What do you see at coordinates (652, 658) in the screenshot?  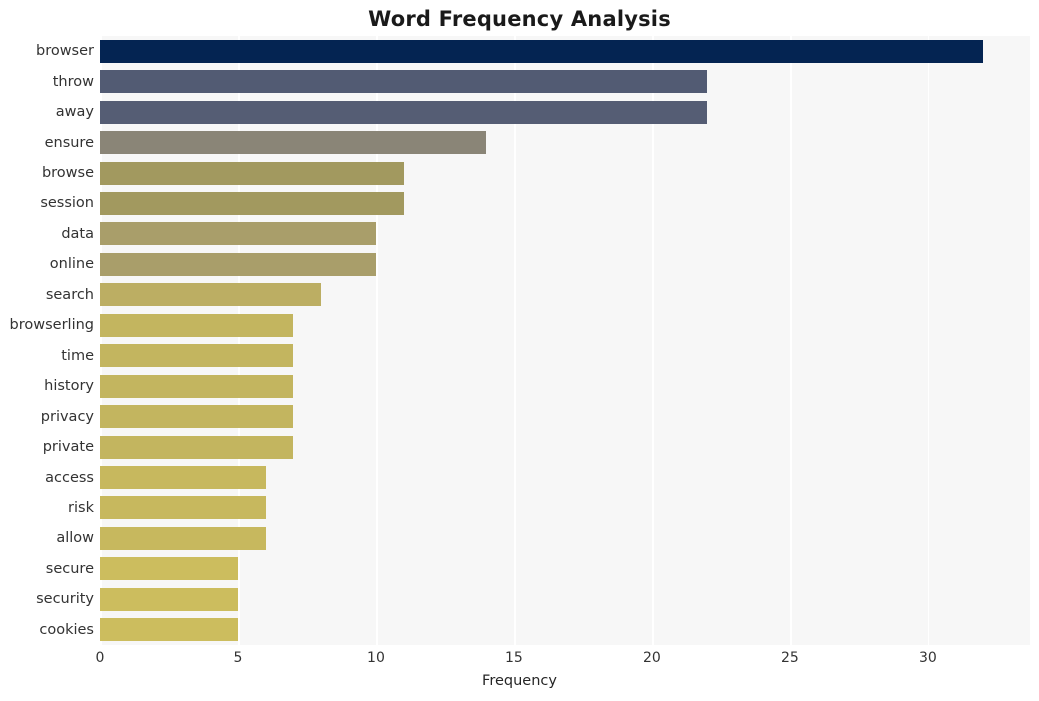 I see `x-tick-label-20: 20` at bounding box center [652, 658].